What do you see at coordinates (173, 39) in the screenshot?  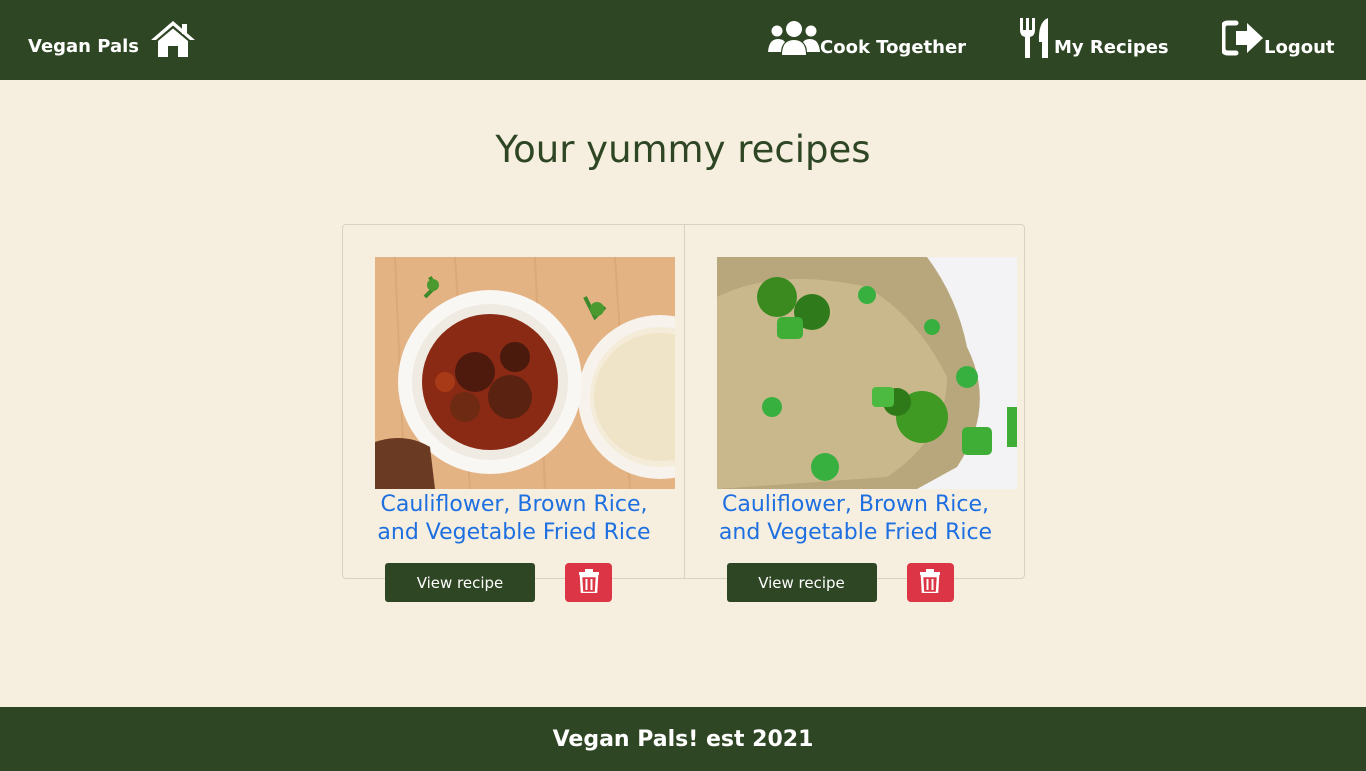 I see `home-icon` at bounding box center [173, 39].